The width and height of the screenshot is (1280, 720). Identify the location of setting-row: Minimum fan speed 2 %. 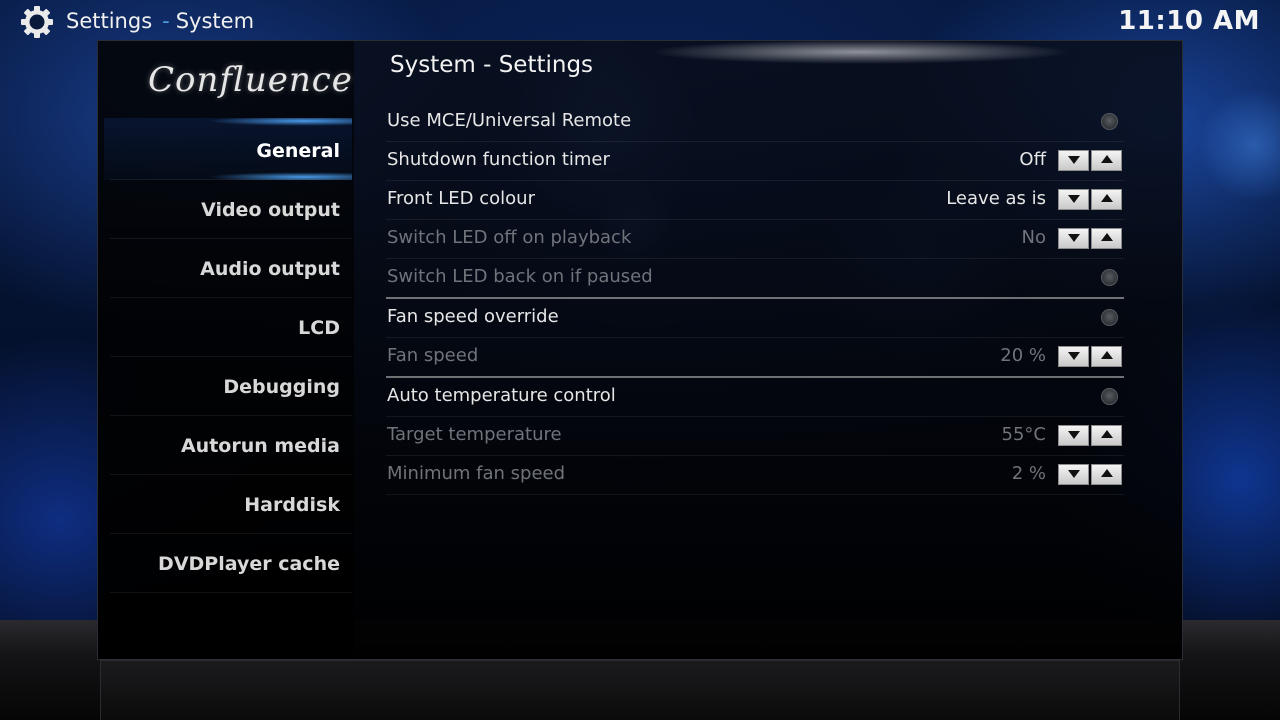
(755, 475).